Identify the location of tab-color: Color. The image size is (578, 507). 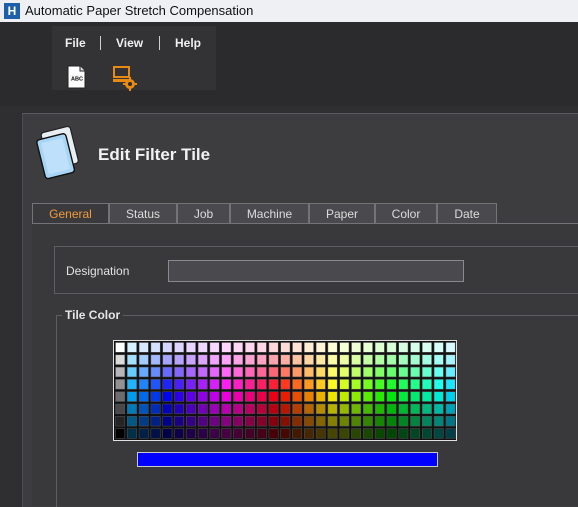
(406, 213).